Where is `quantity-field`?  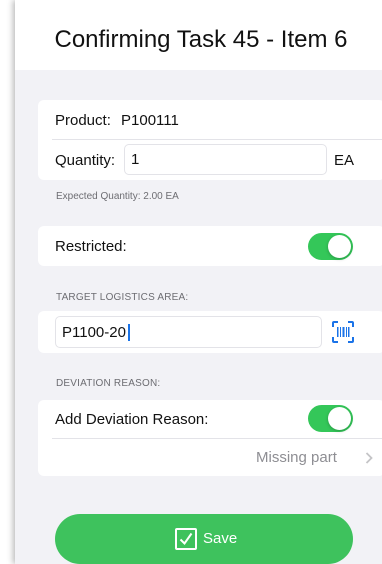
quantity-field is located at coordinates (225, 159).